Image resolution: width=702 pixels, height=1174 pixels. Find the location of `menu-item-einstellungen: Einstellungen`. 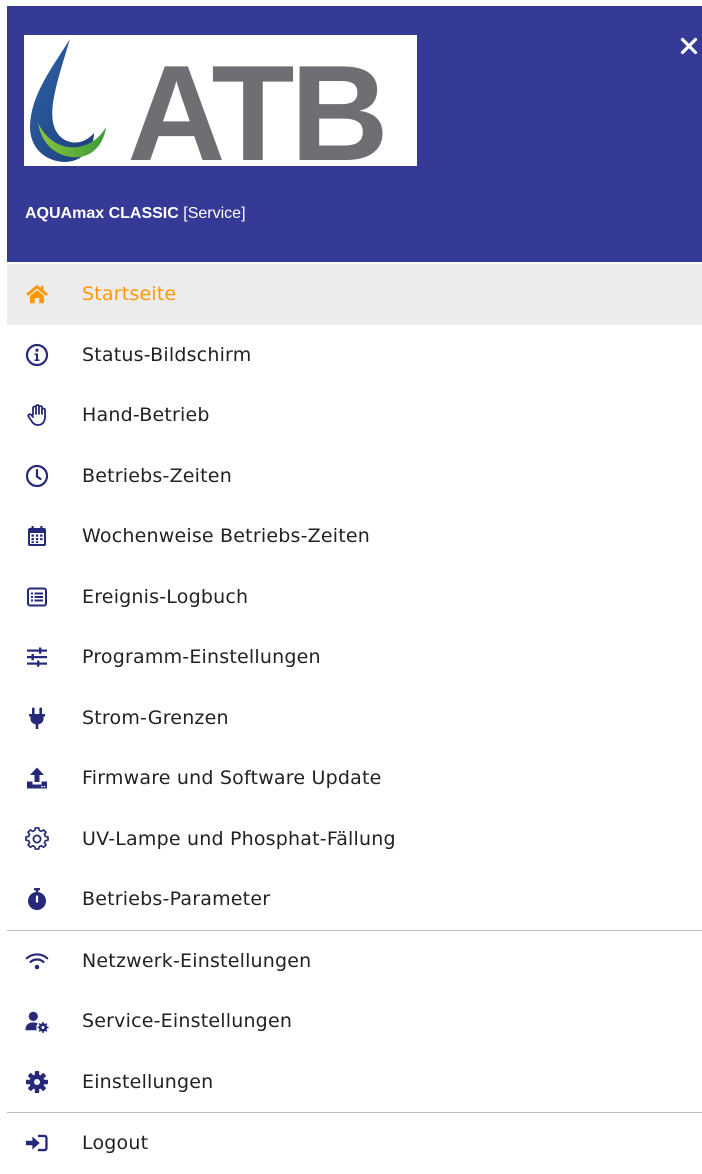

menu-item-einstellungen: Einstellungen is located at coordinates (354, 1082).